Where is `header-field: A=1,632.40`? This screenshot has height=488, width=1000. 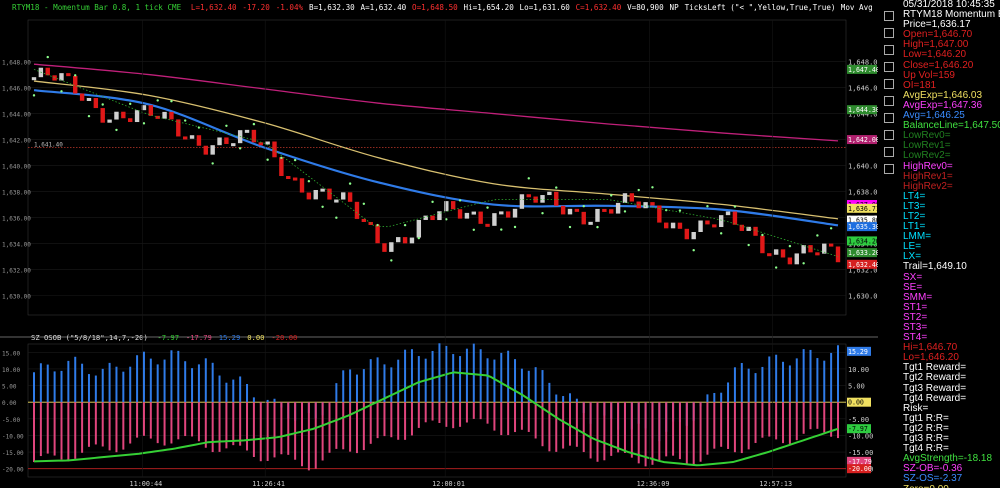 header-field: A=1,632.40 is located at coordinates (384, 7).